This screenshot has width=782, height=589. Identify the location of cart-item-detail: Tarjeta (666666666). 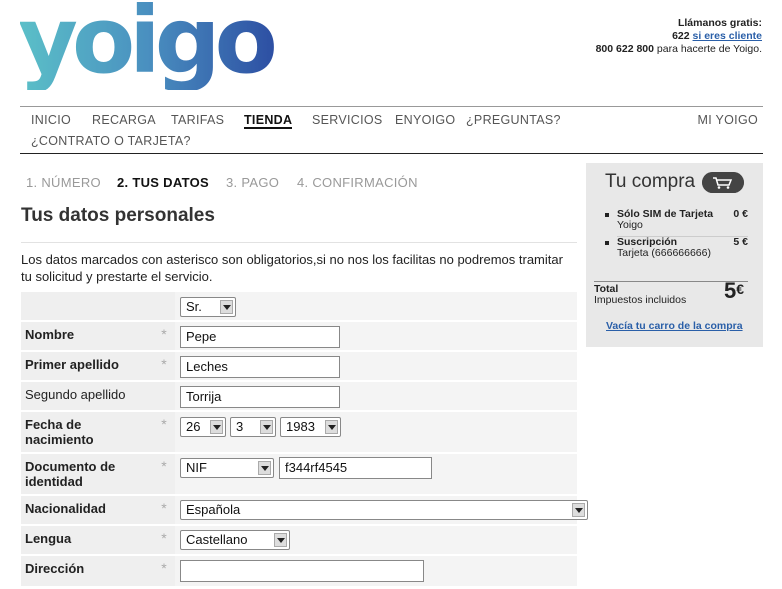
(664, 253).